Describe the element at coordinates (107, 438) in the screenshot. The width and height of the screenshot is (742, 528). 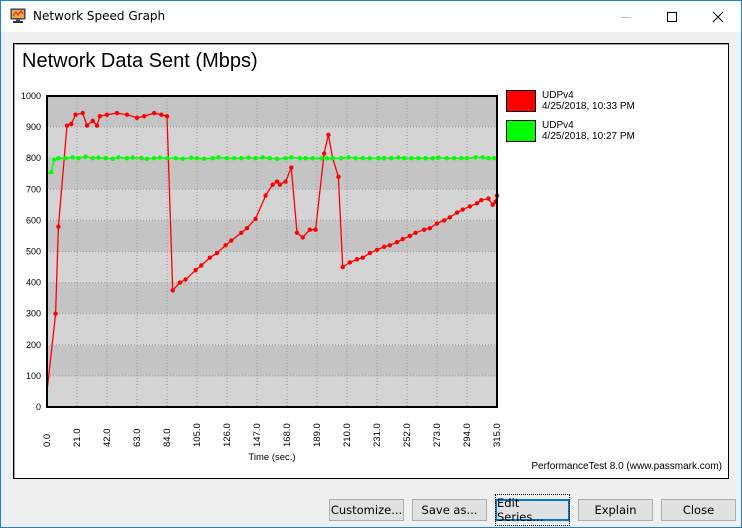
I see `x-tick-label: 42.0` at that location.